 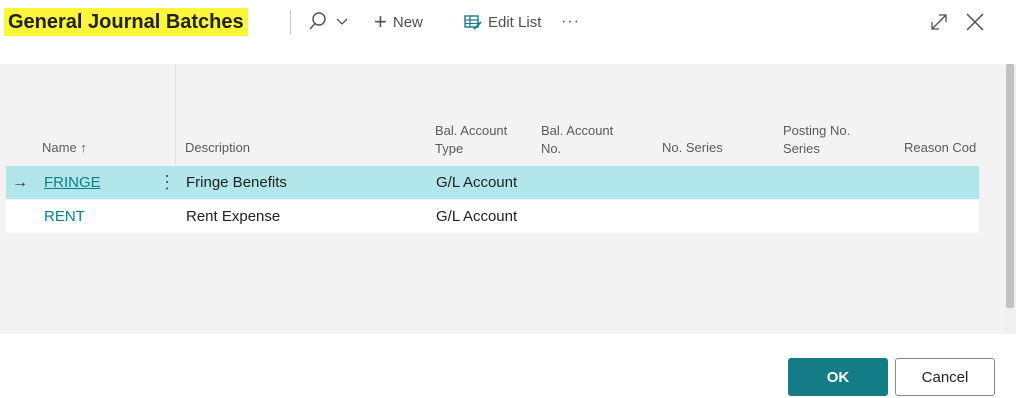 I want to click on column-bal-account-no-line2: No., so click(x=551, y=148).